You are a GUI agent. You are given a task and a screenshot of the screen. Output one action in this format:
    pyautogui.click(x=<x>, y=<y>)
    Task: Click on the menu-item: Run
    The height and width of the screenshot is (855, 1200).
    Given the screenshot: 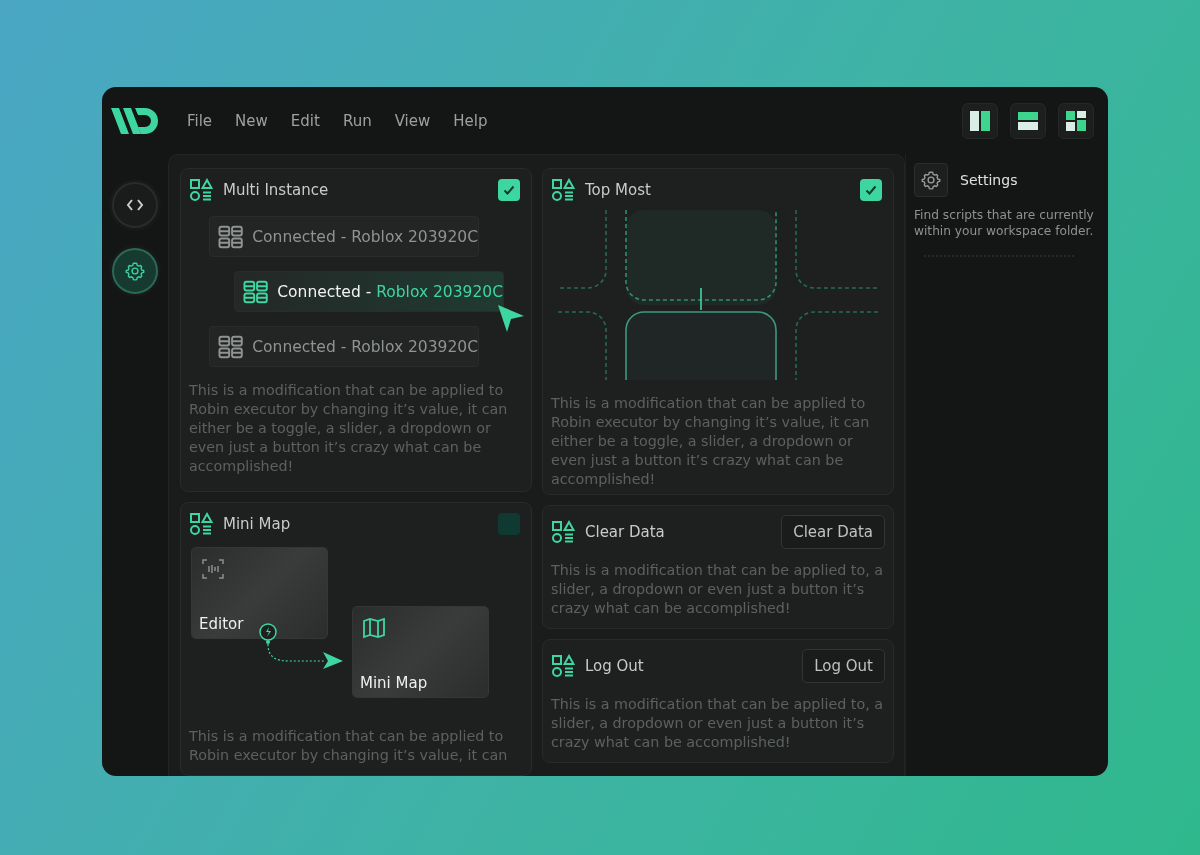 What is the action you would take?
    pyautogui.click(x=357, y=120)
    